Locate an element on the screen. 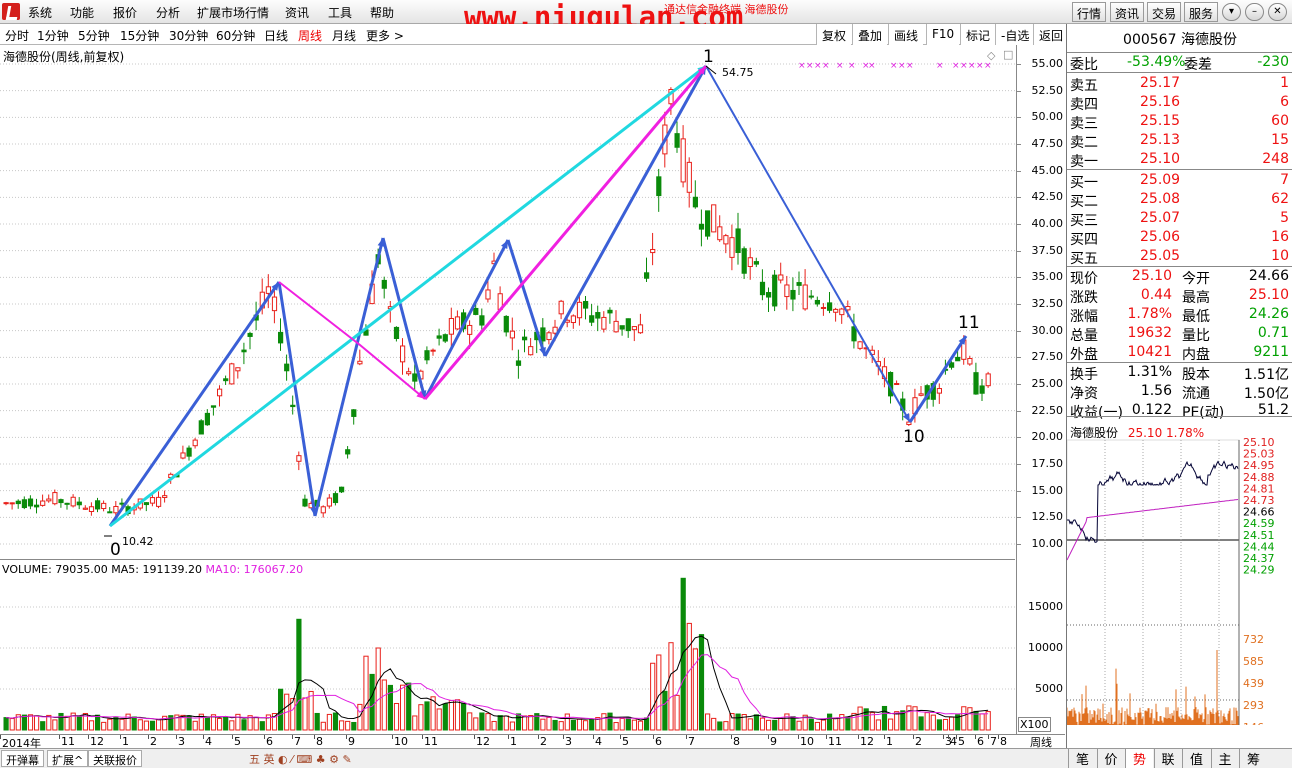  bid-row: 买三 25.07 5 is located at coordinates (1179, 219).